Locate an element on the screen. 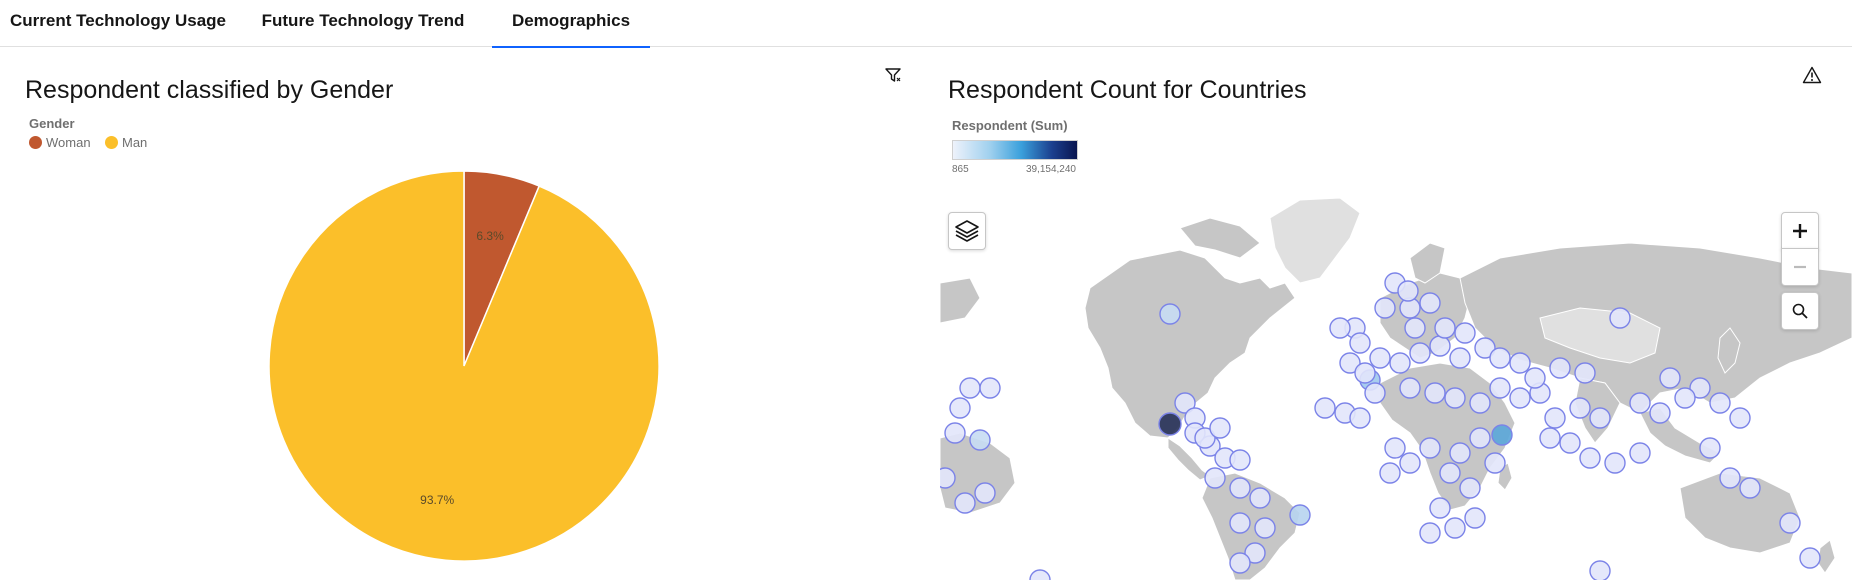  map-search-button is located at coordinates (1800, 311).